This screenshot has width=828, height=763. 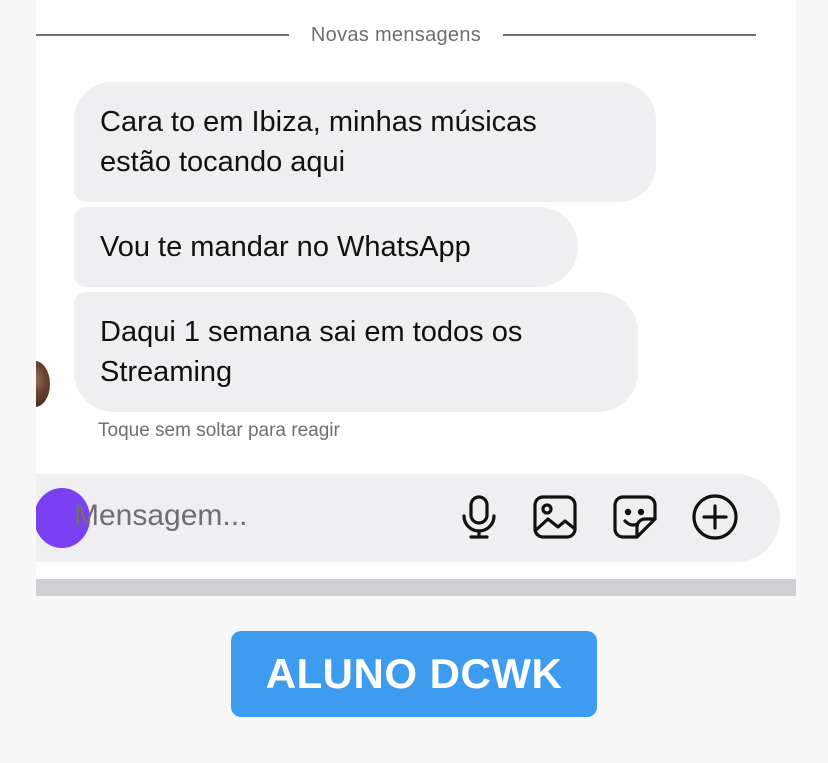 I want to click on message-line: Cara to em Ibiza, minhas músicas, so click(x=318, y=122).